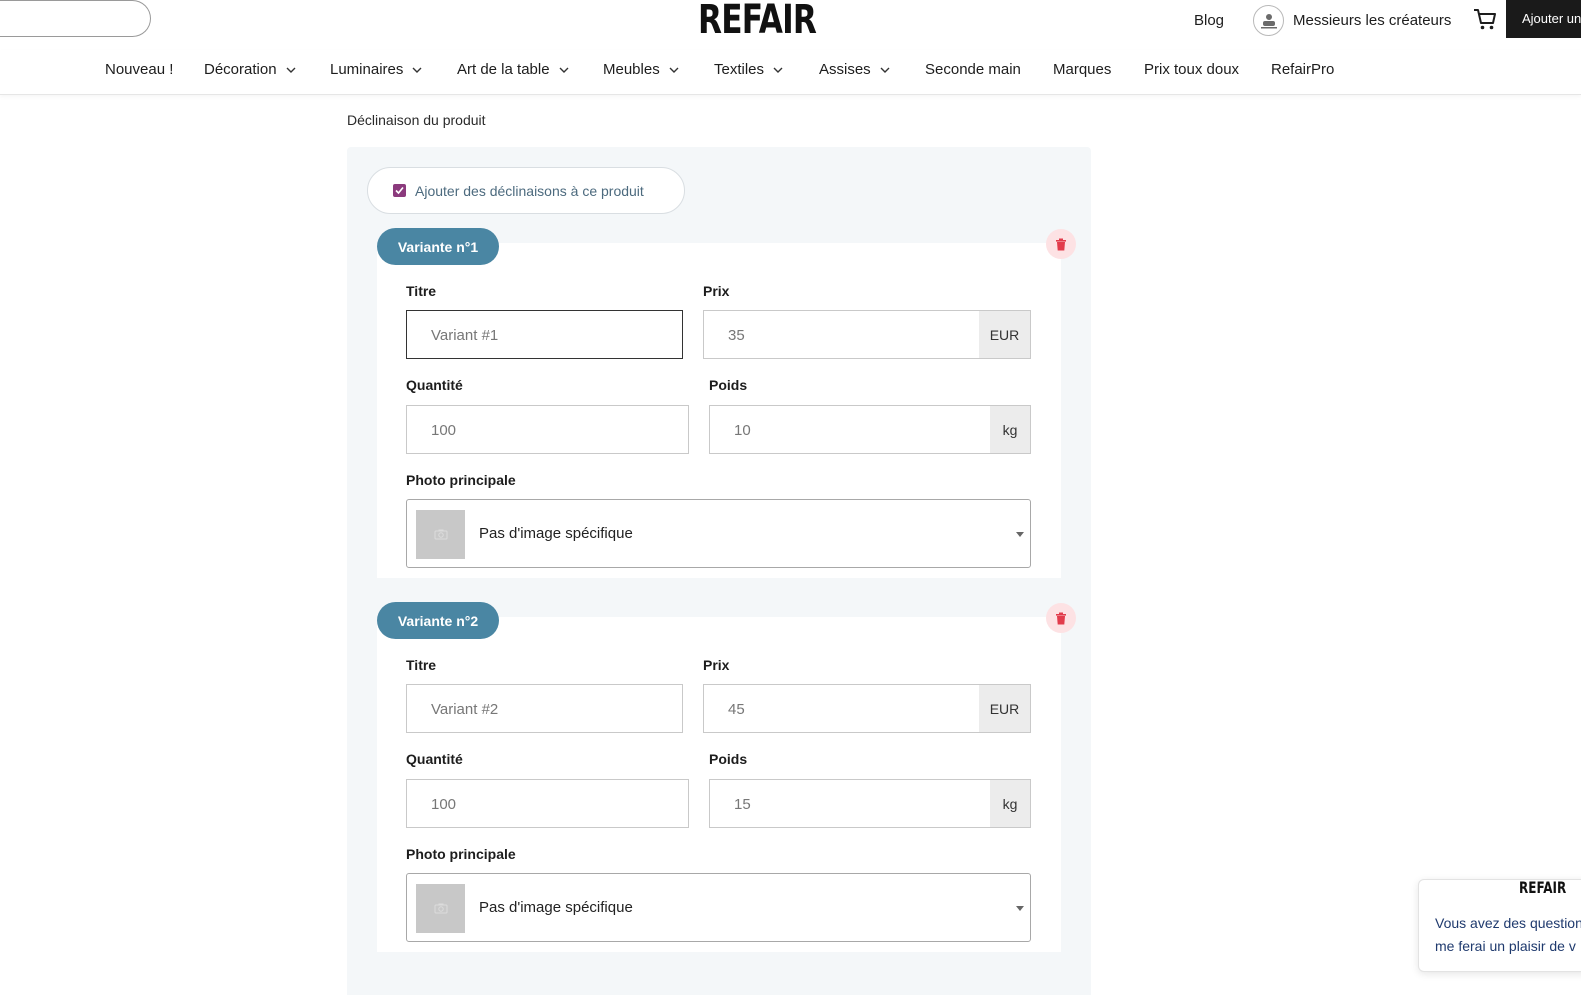 This screenshot has width=1581, height=995. I want to click on chat-message-line: Vous avez des questions, so click(1508, 923).